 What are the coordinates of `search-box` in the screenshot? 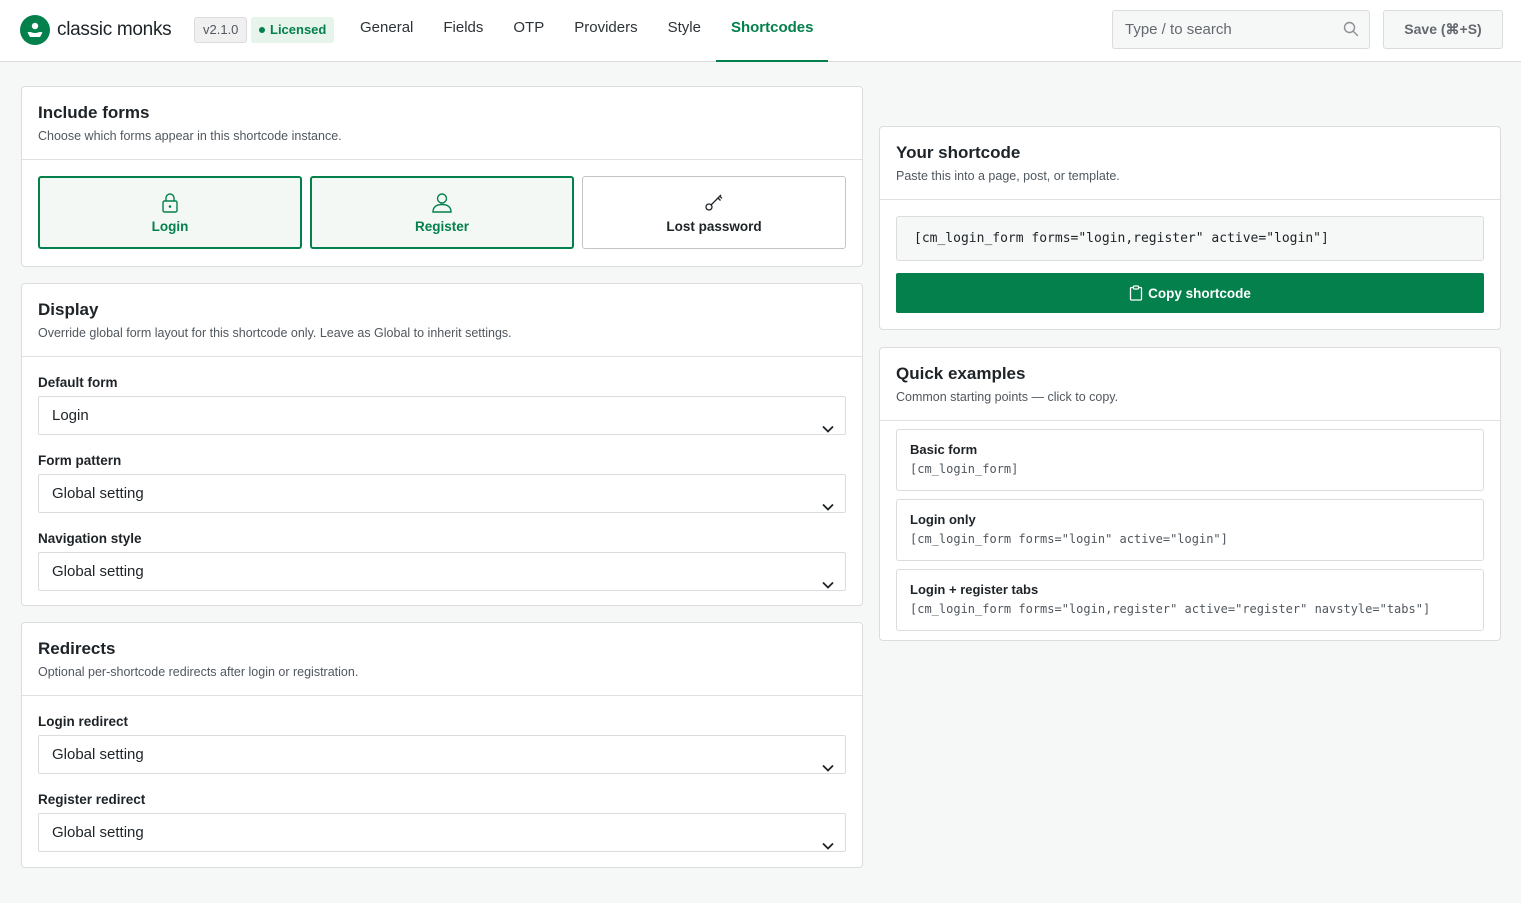 It's located at (1241, 29).